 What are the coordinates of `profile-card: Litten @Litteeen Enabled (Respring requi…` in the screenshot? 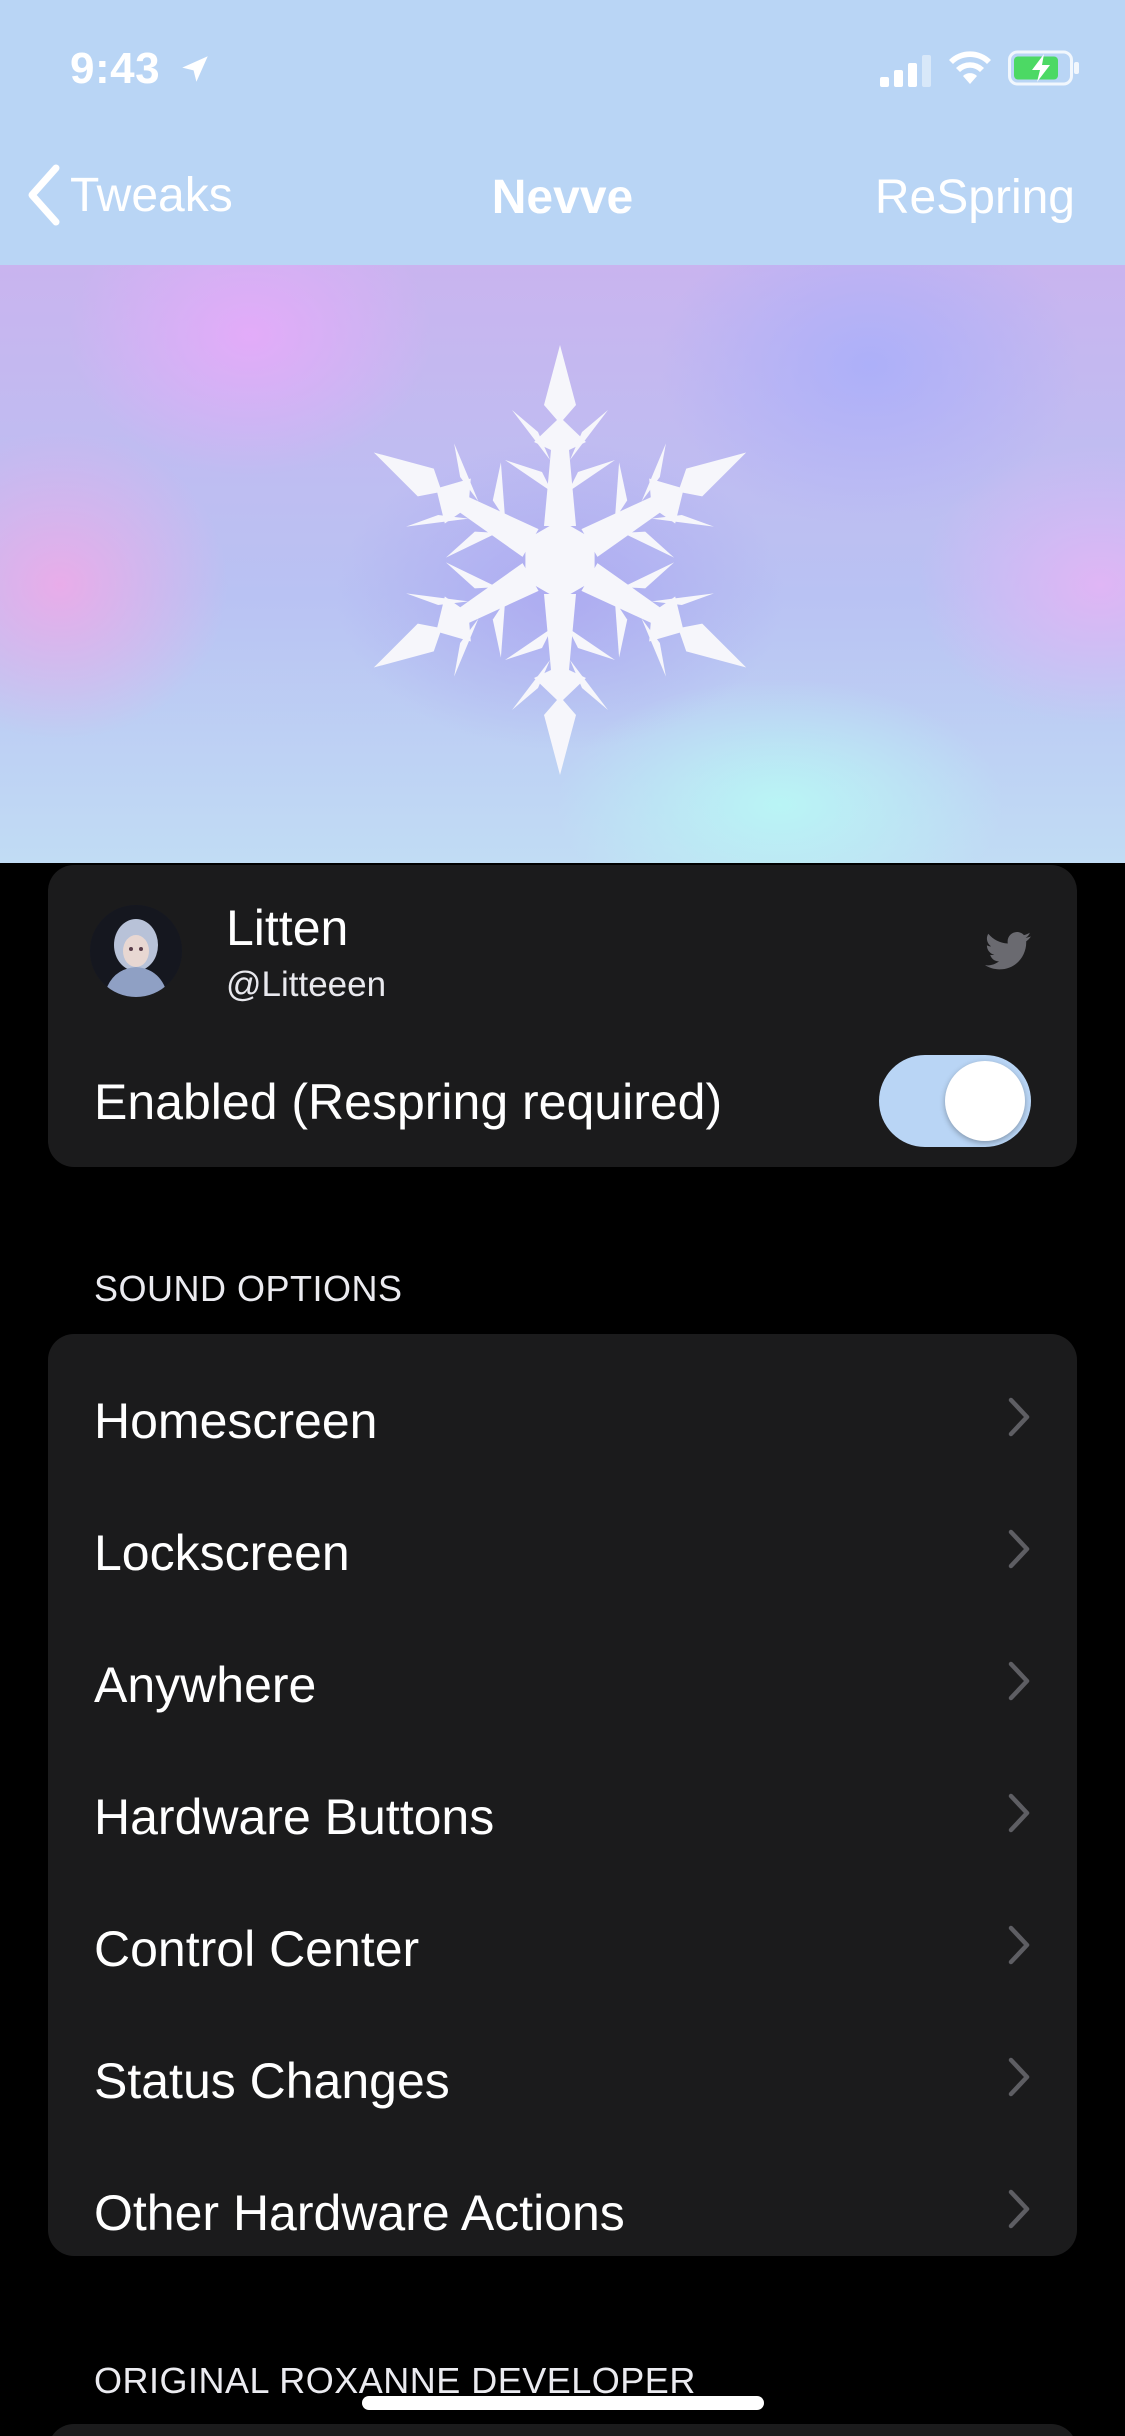 It's located at (562, 1016).